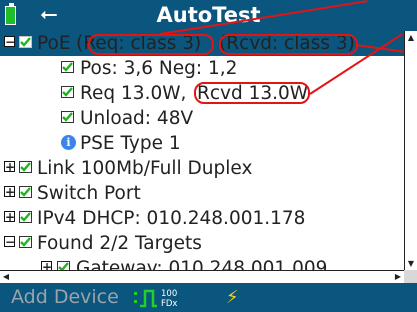 This screenshot has height=312, width=417. What do you see at coordinates (119, 243) in the screenshot?
I see `found-targets-label: Found 2/2 Targets` at bounding box center [119, 243].